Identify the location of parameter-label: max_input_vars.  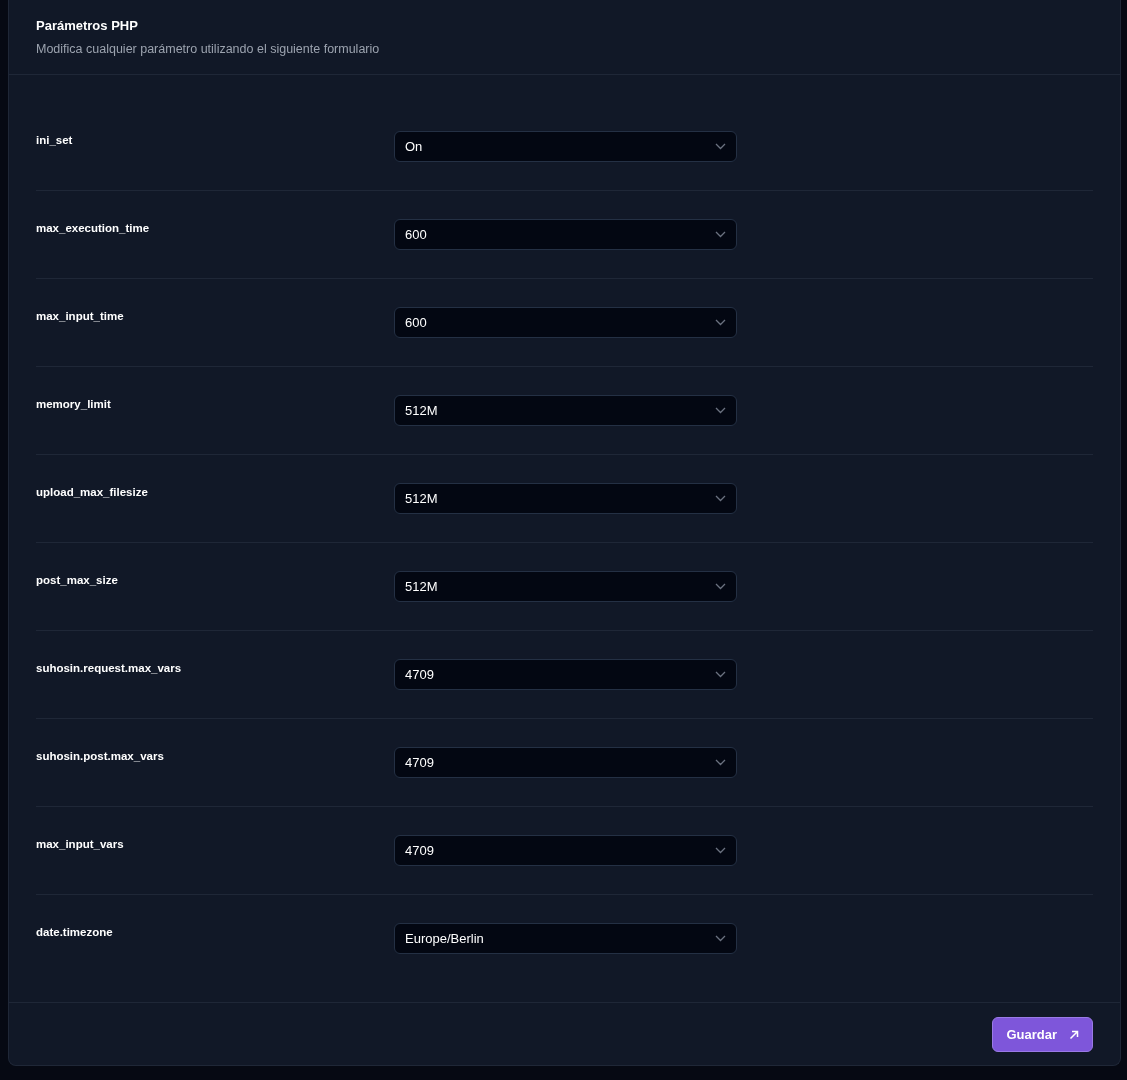
(80, 844).